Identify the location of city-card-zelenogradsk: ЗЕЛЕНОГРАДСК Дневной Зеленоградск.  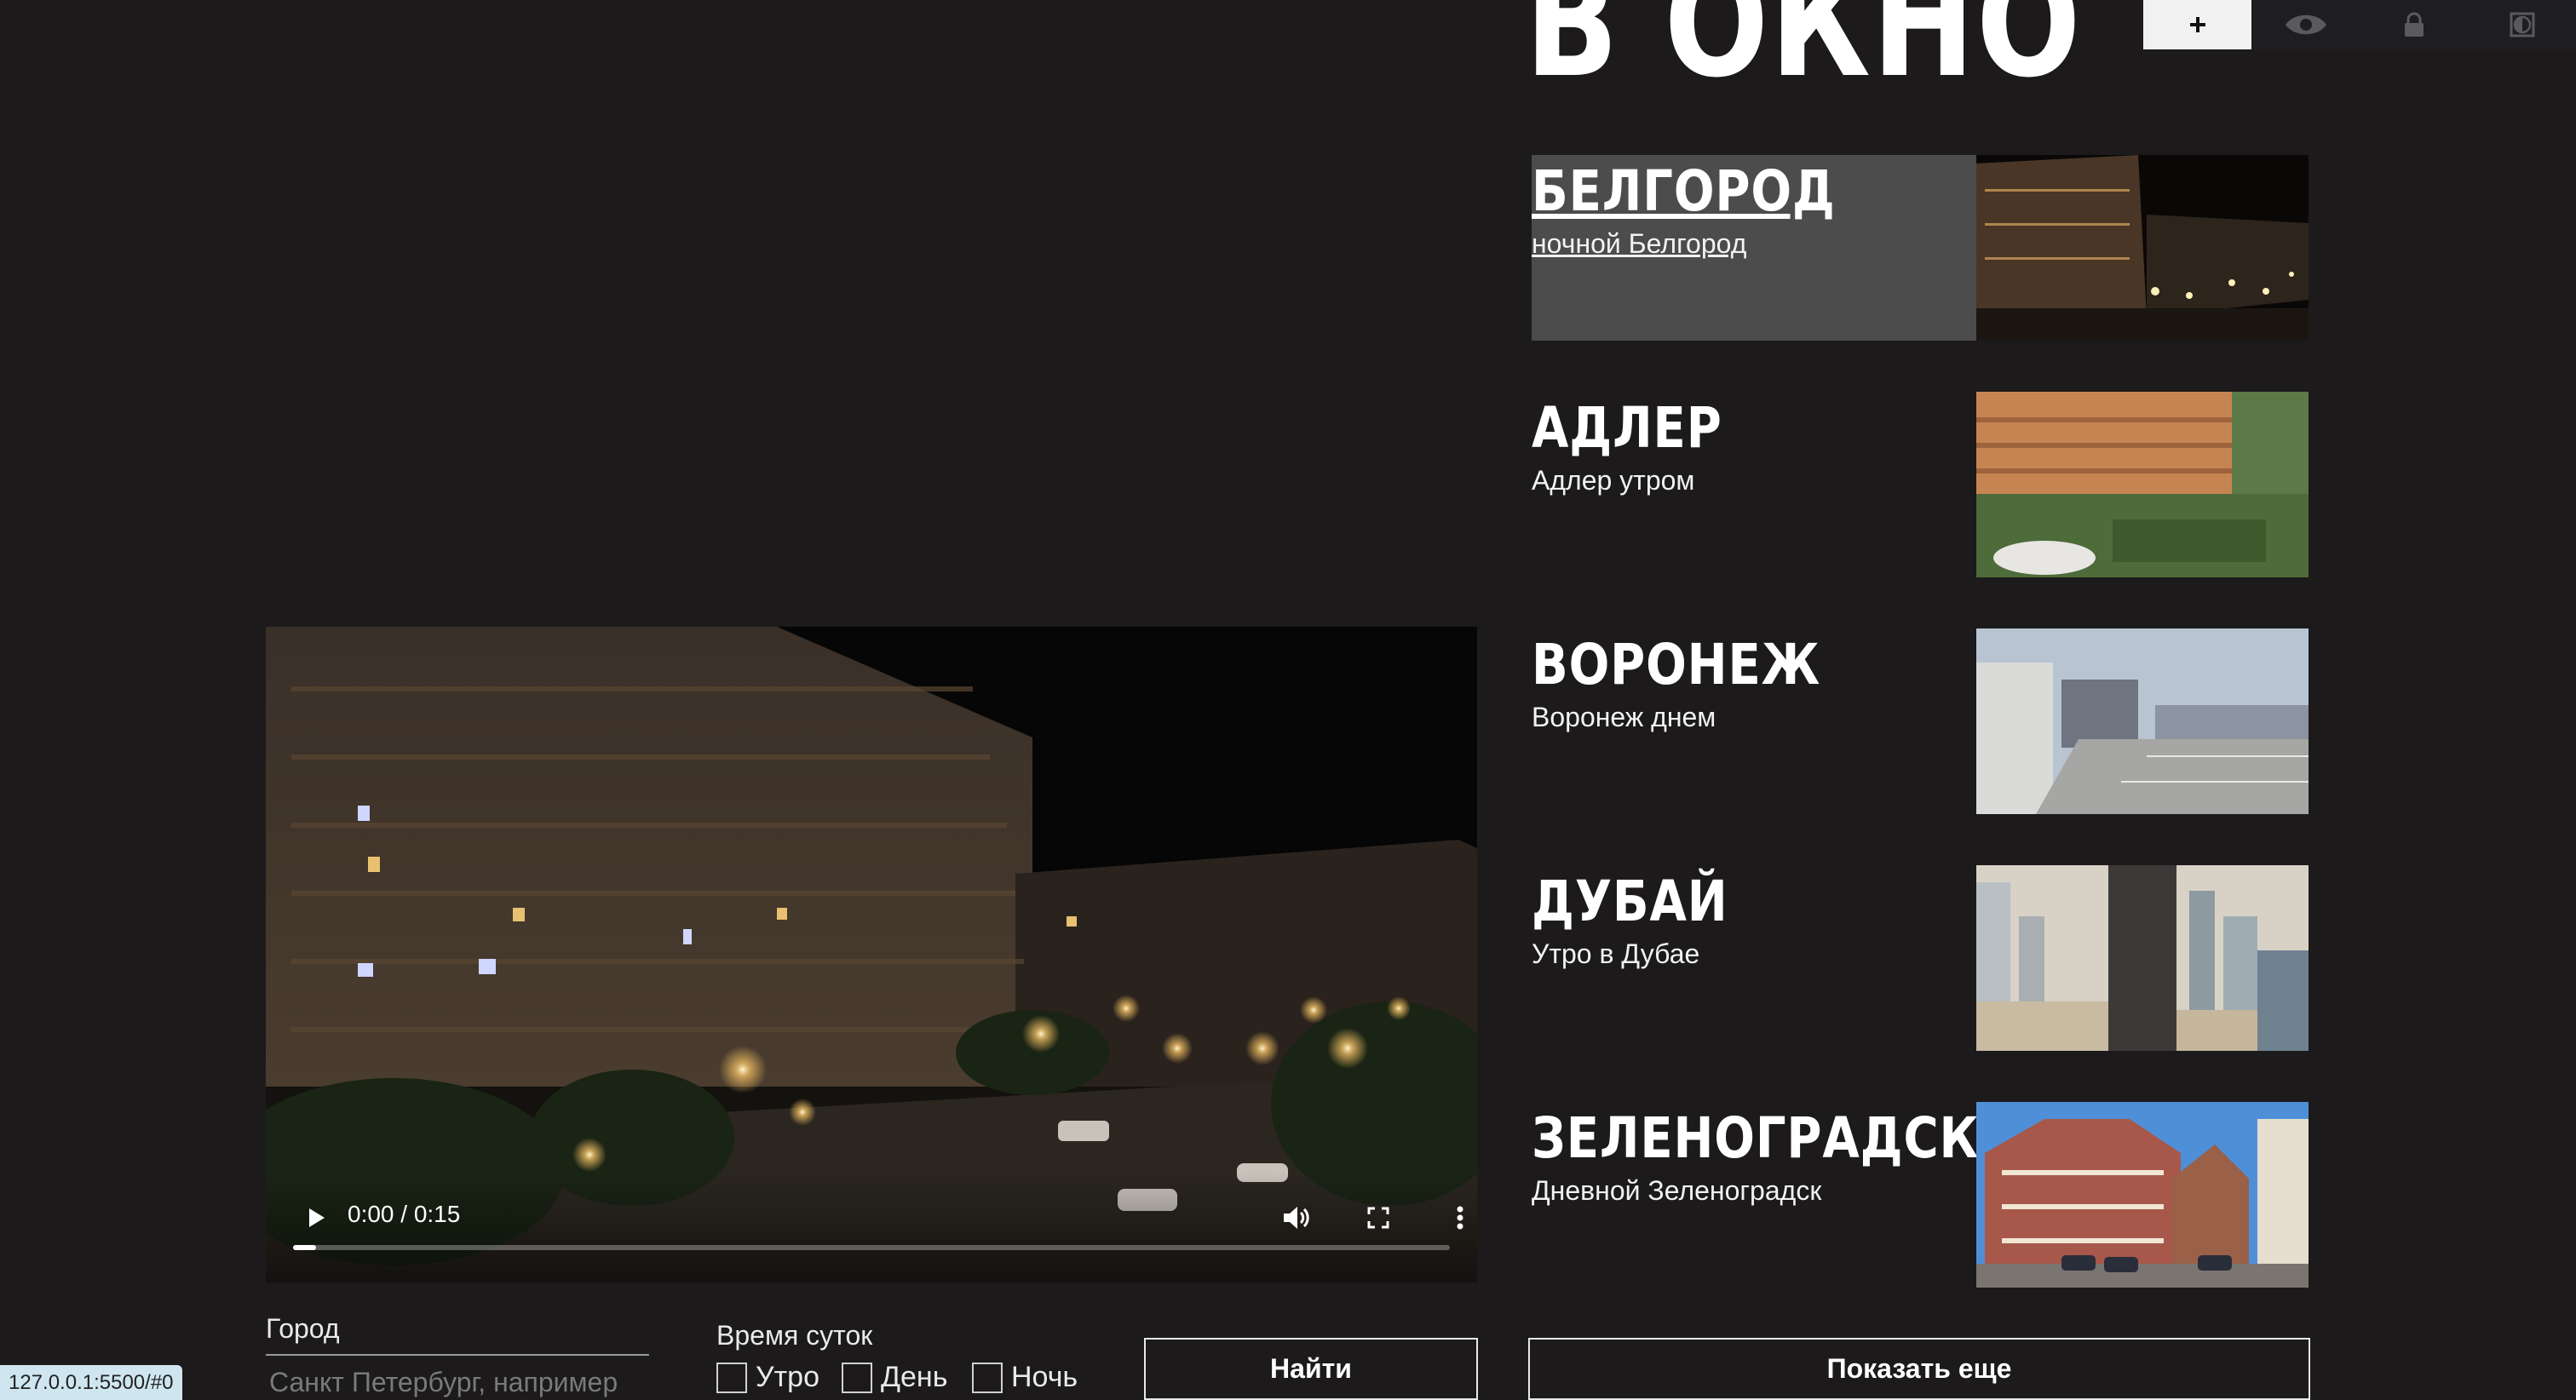
(1920, 1195).